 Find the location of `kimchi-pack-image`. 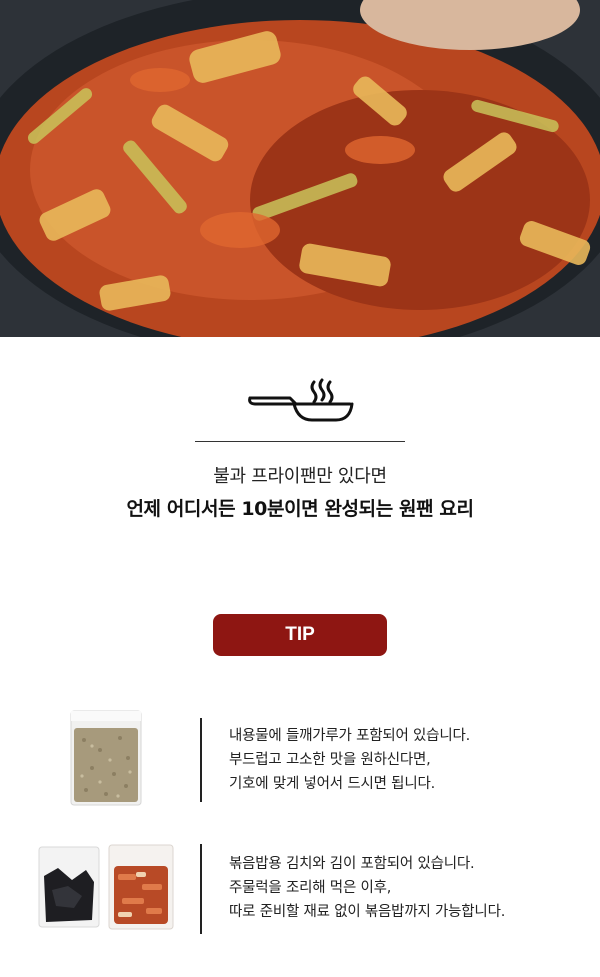

kimchi-pack-image is located at coordinates (141, 887).